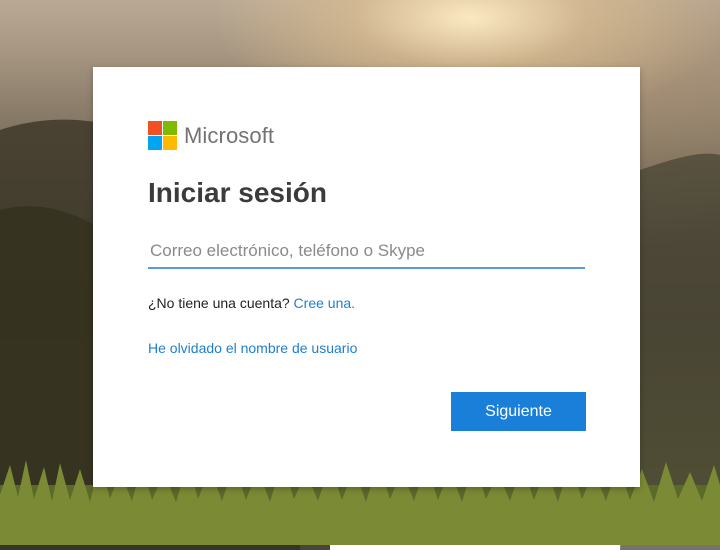 The image size is (720, 550). What do you see at coordinates (170, 143) in the screenshot?
I see `logo-square-yellow` at bounding box center [170, 143].